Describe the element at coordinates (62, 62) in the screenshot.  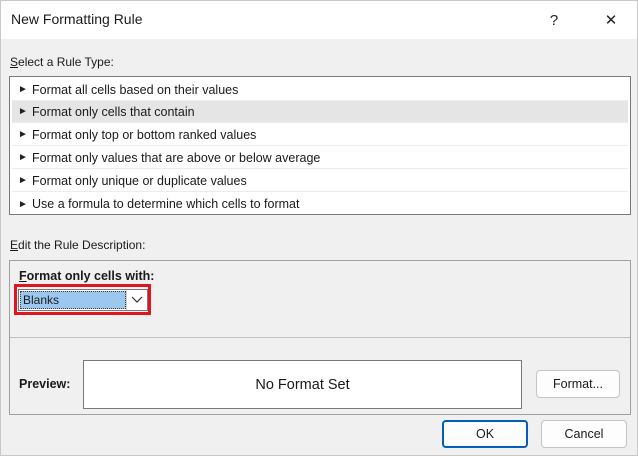
I see `rule-type-label: Select a Rule Type:` at that location.